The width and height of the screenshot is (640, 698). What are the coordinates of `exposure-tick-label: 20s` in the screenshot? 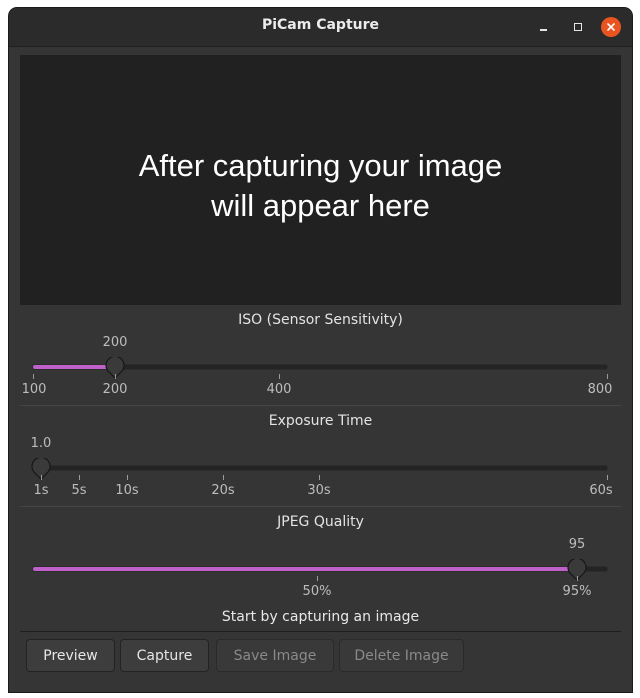 It's located at (223, 490).